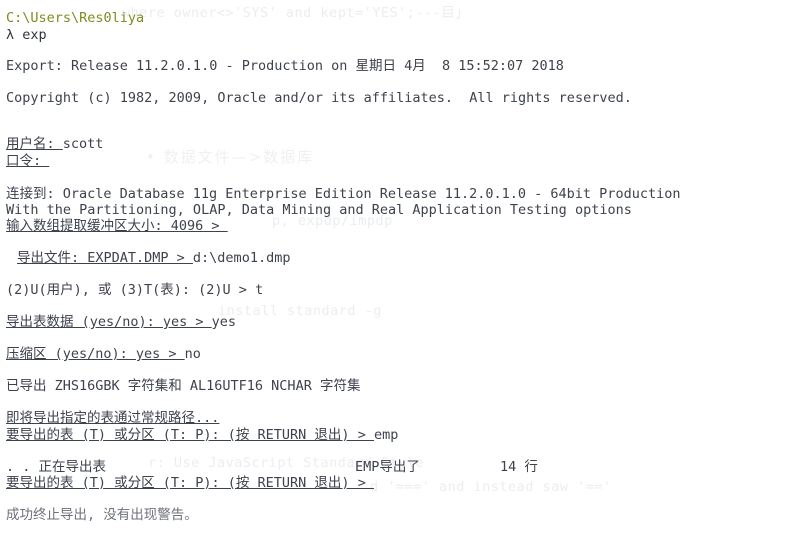 The width and height of the screenshot is (801, 533). I want to click on compress-extent-line: 压缩区 (yes/no): yes > no, so click(103, 354).